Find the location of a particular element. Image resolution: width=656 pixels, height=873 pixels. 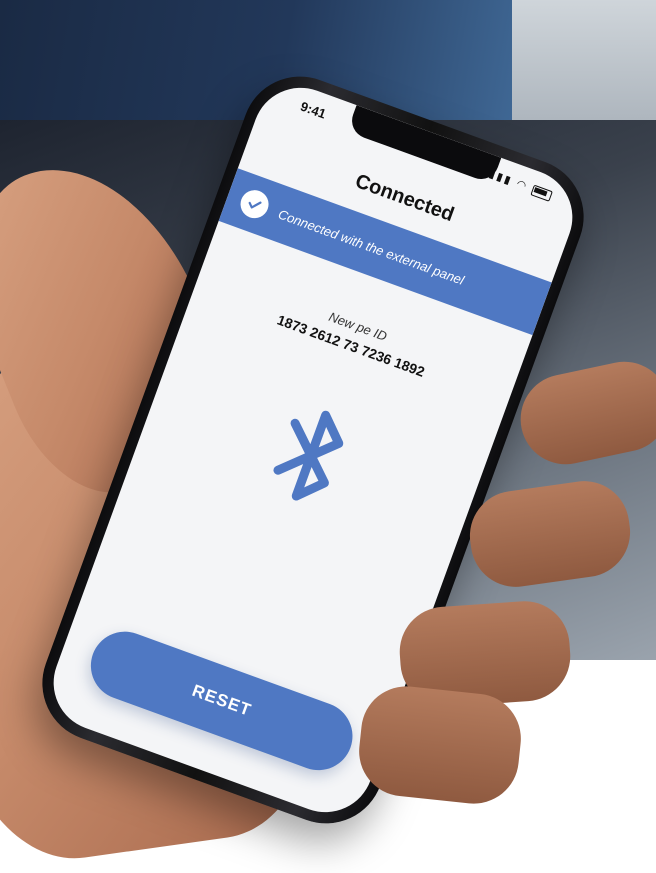

background-light-panel is located at coordinates (584, 60).